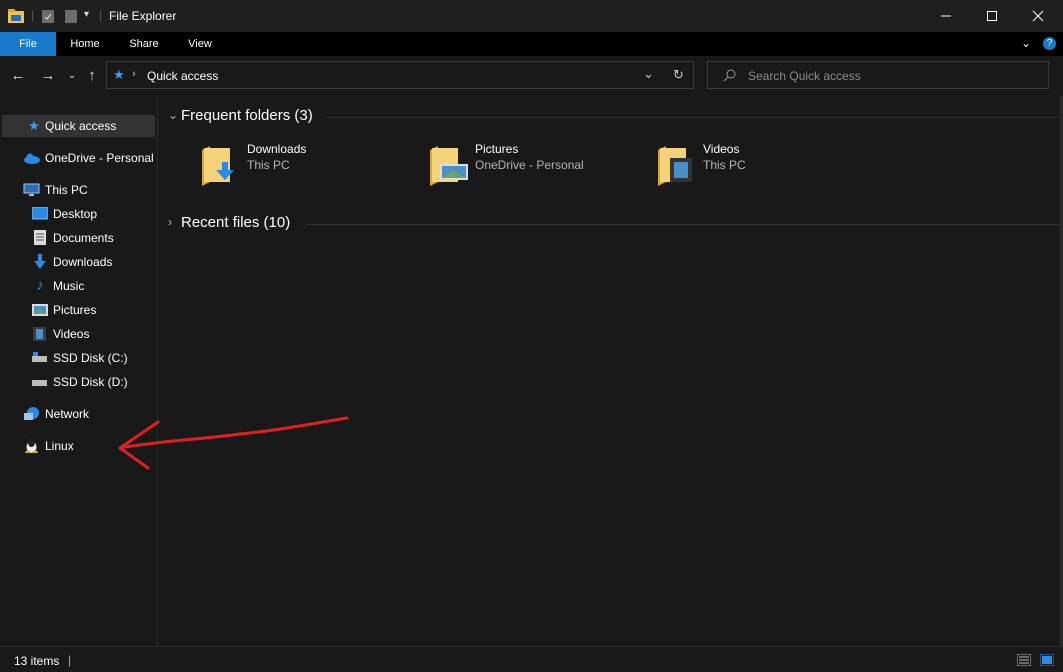 Image resolution: width=1063 pixels, height=672 pixels. What do you see at coordinates (99, 158) in the screenshot?
I see `sidebar-item-label: OneDrive - Personal` at bounding box center [99, 158].